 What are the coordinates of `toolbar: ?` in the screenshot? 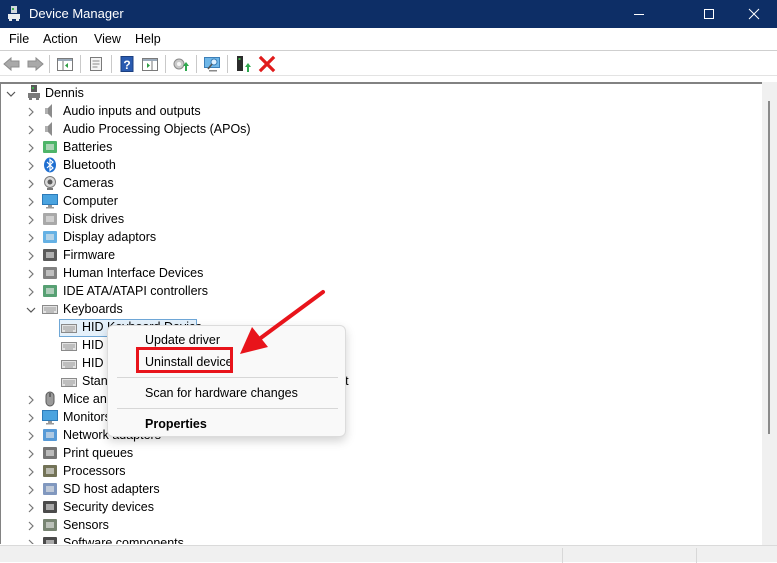 It's located at (388, 64).